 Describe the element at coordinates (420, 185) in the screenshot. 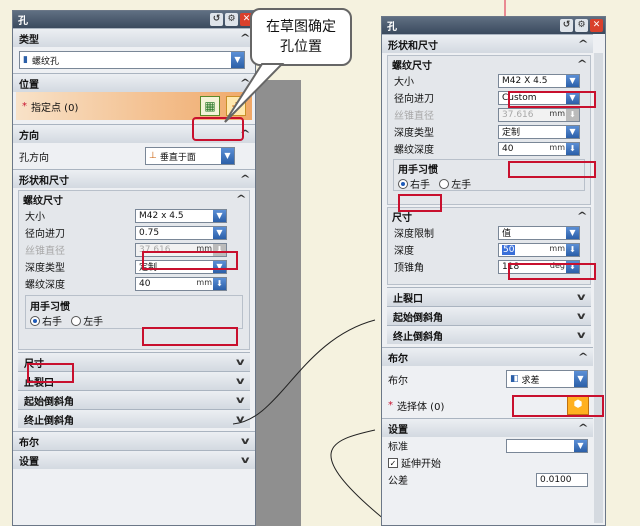

I see `right-hand-label: 右手` at that location.